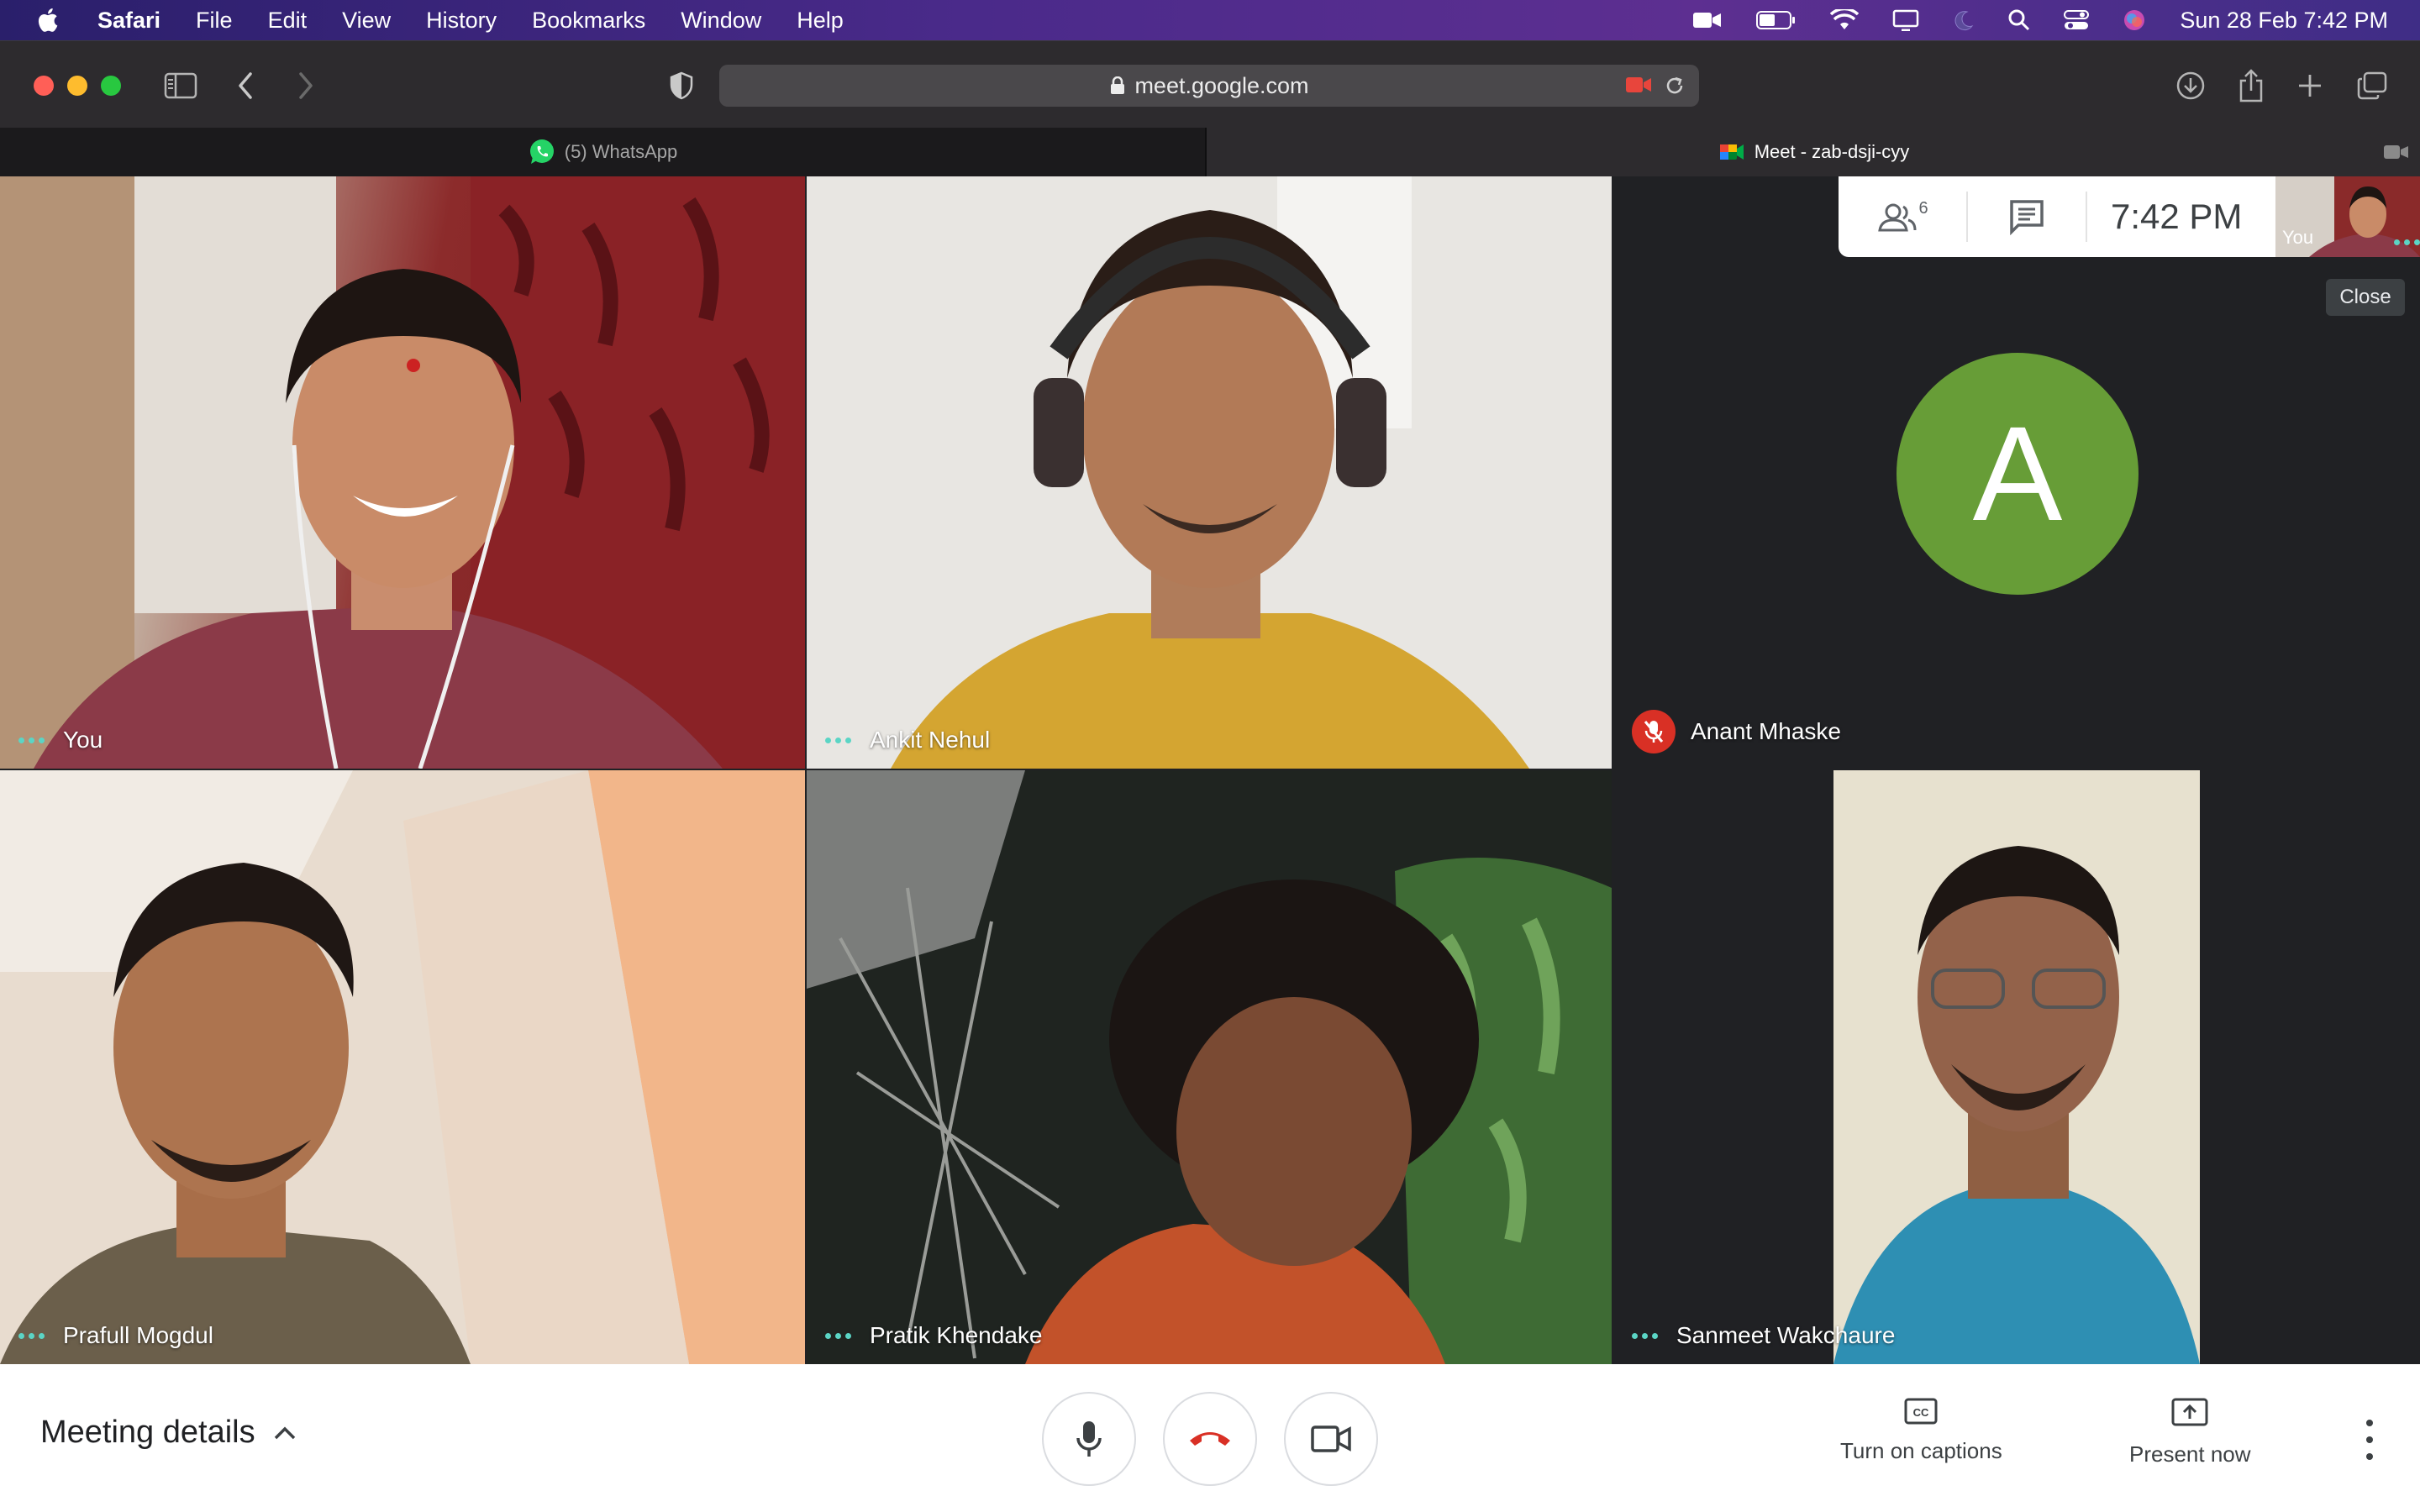 This screenshot has width=2420, height=1512. I want to click on participant-name: Anant Mhaske, so click(1766, 731).